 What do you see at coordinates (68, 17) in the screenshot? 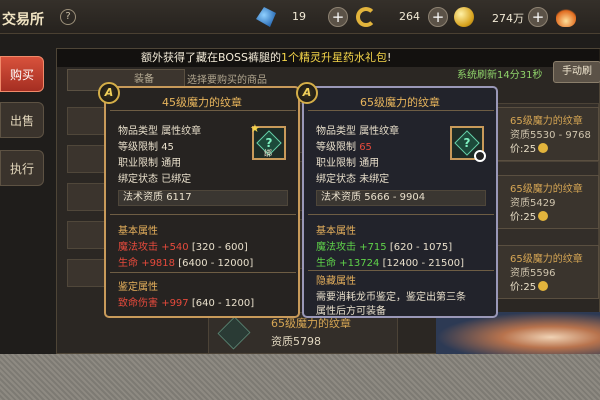
I see `help-icon: ?` at bounding box center [68, 17].